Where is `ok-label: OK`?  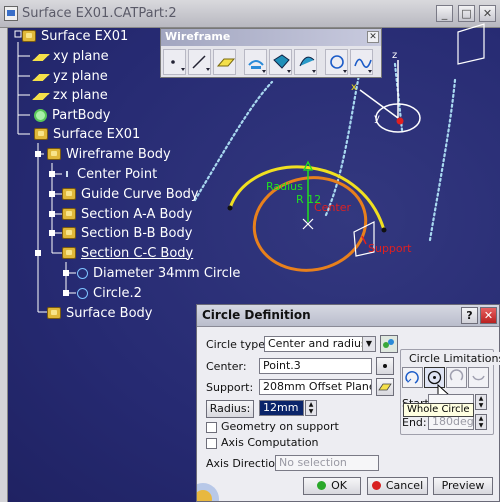 ok-label: OK is located at coordinates (339, 485).